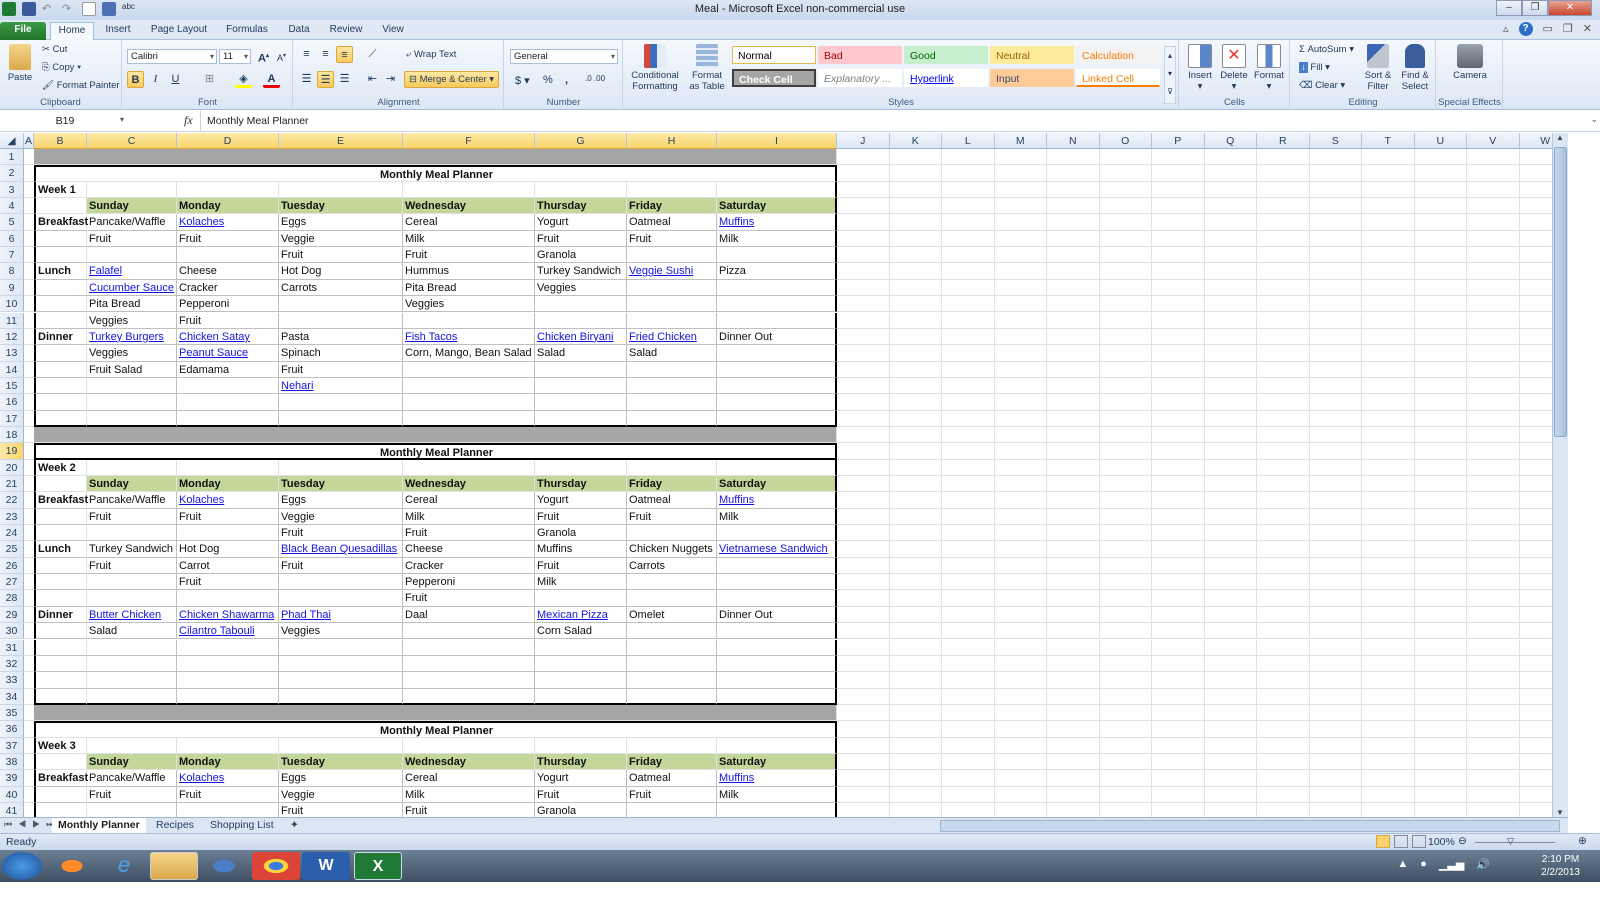  What do you see at coordinates (341, 337) in the screenshot?
I see `meal-item: Pasta` at bounding box center [341, 337].